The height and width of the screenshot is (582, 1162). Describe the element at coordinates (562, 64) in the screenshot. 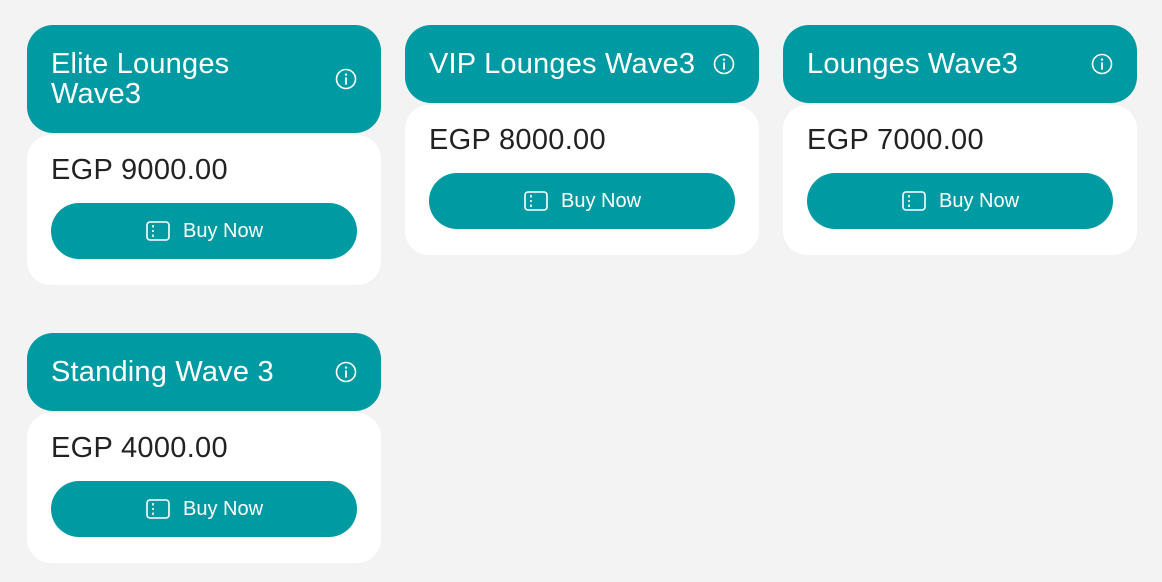

I see `card-title: VIP Lounges Wave3` at that location.